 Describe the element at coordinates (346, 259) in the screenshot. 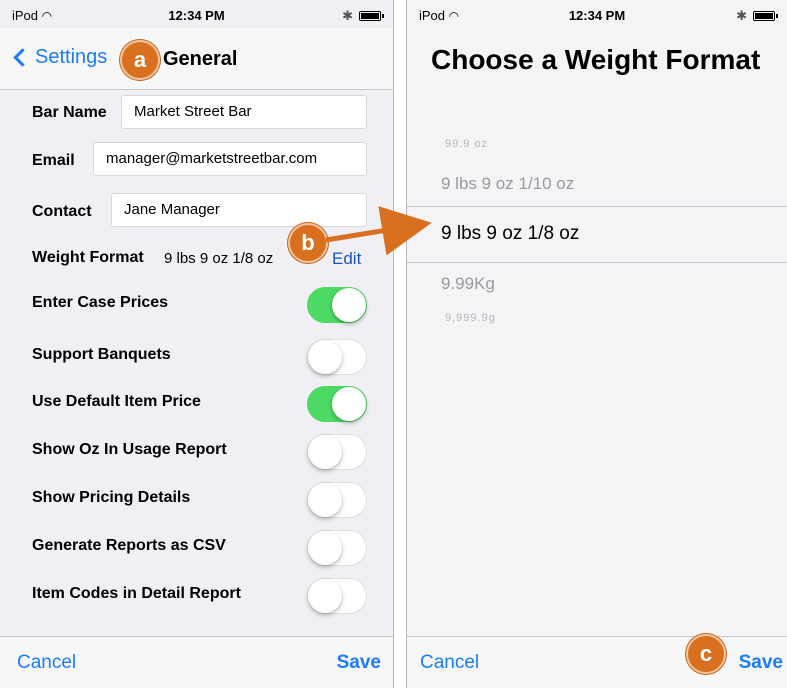

I see `edit-weight-format-button: Edit` at that location.